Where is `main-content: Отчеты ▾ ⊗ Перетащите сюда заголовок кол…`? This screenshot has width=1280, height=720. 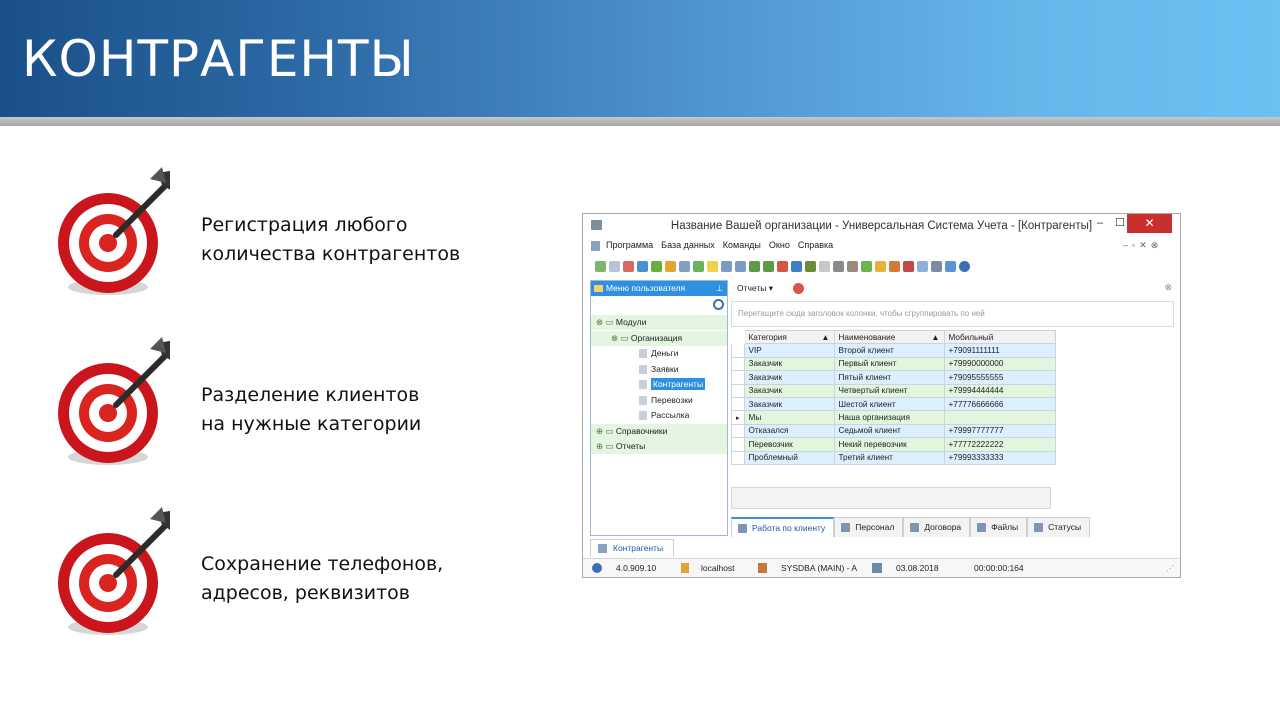 main-content: Отчеты ▾ ⊗ Перетащите сюда заголовок кол… is located at coordinates (952, 408).